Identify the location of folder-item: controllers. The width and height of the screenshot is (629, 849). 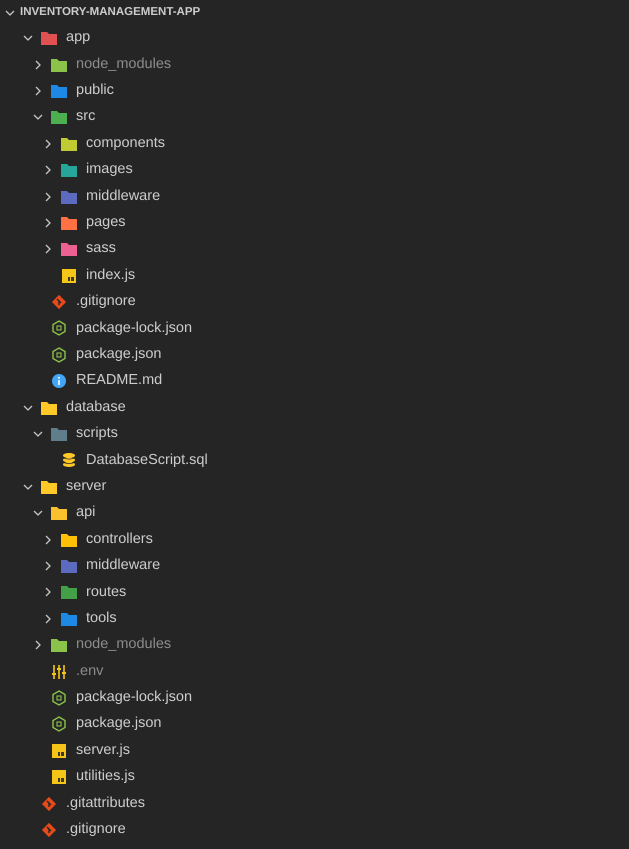
(314, 539).